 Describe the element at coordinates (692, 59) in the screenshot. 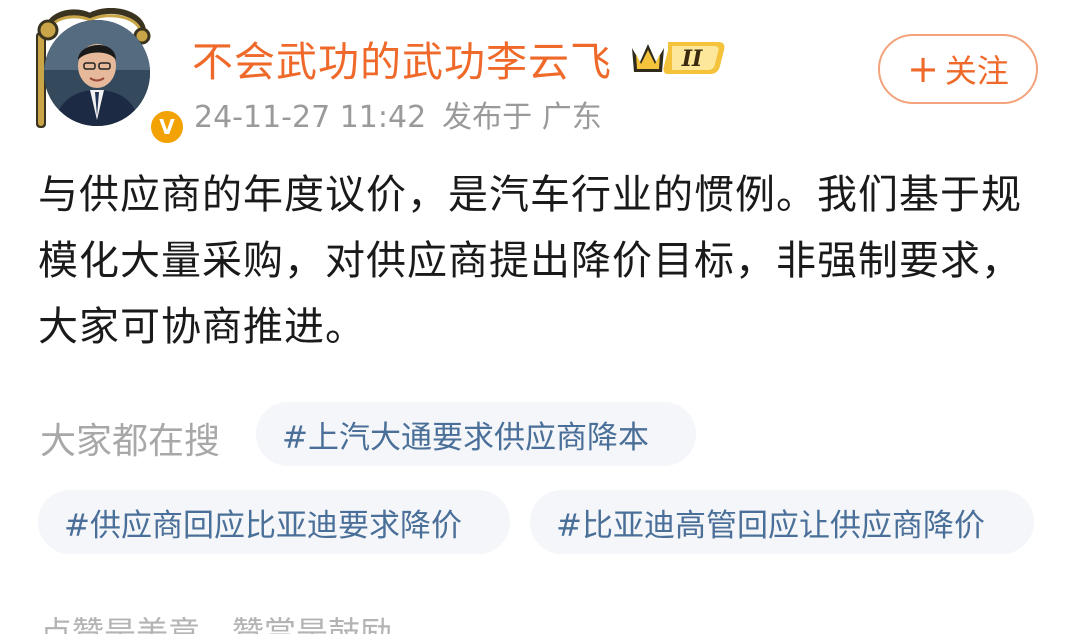

I see `level-badge-text: II` at that location.